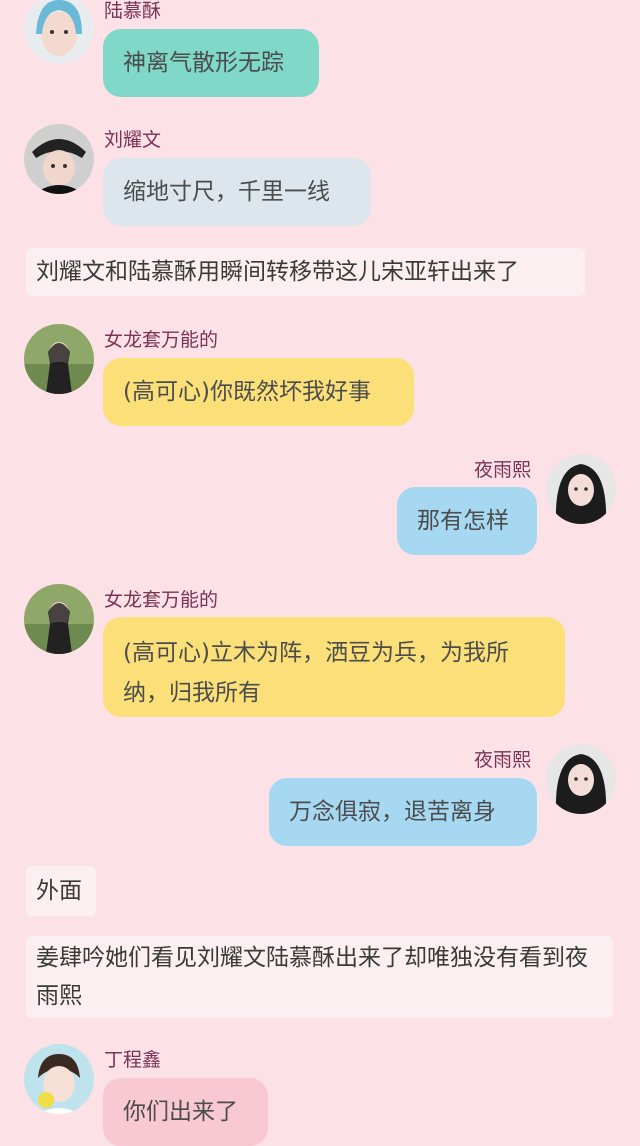 Image resolution: width=640 pixels, height=1146 pixels. Describe the element at coordinates (403, 812) in the screenshot. I see `message-bubble: 万念俱寂，退苦离身` at that location.